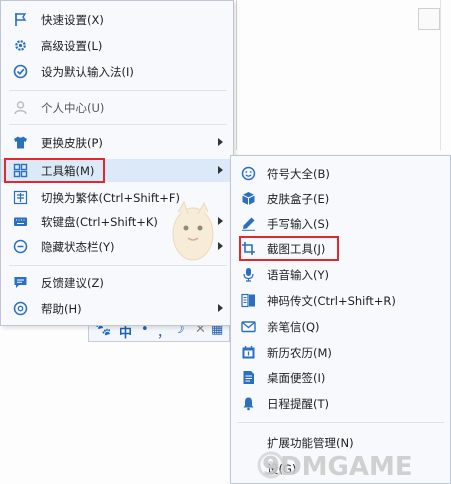 Image resolution: width=451 pixels, height=484 pixels. Describe the element at coordinates (289, 248) in the screenshot. I see `highlight-box-screenshot-tool` at that location.